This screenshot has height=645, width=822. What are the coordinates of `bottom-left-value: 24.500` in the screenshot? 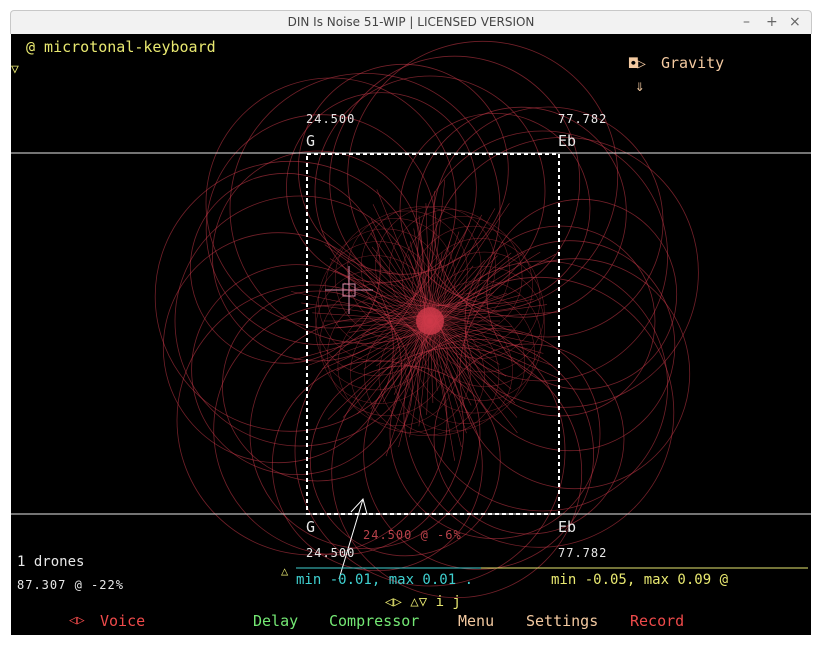 It's located at (331, 553).